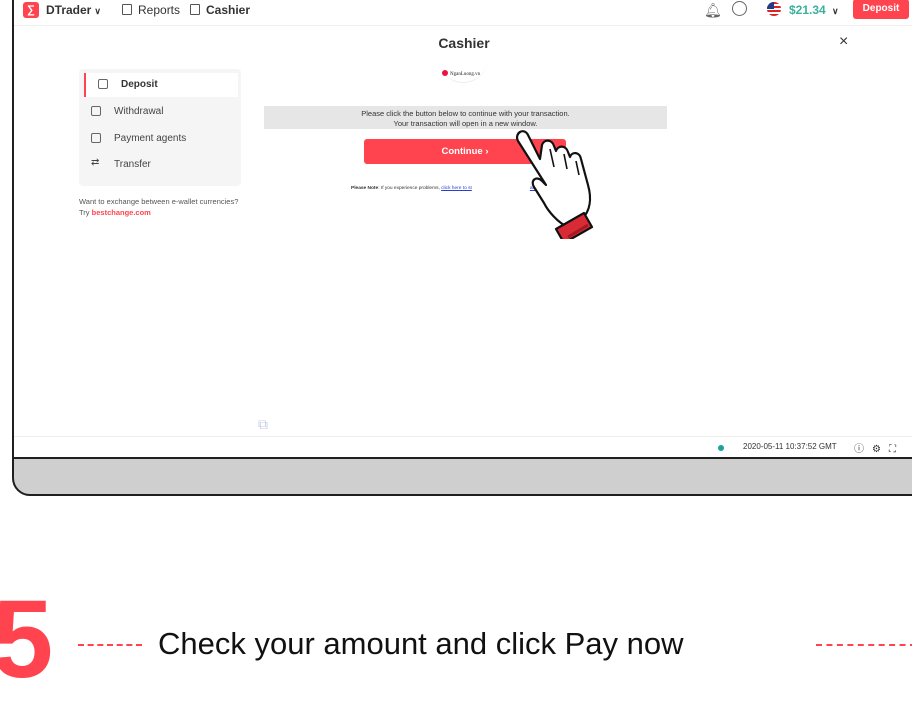 The image size is (912, 701). Describe the element at coordinates (465, 74) in the screenshot. I see `provider-logo-text: NganLuong.vn` at that location.